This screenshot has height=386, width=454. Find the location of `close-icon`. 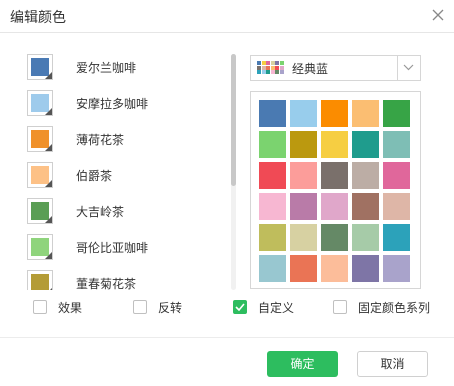

close-icon is located at coordinates (438, 15).